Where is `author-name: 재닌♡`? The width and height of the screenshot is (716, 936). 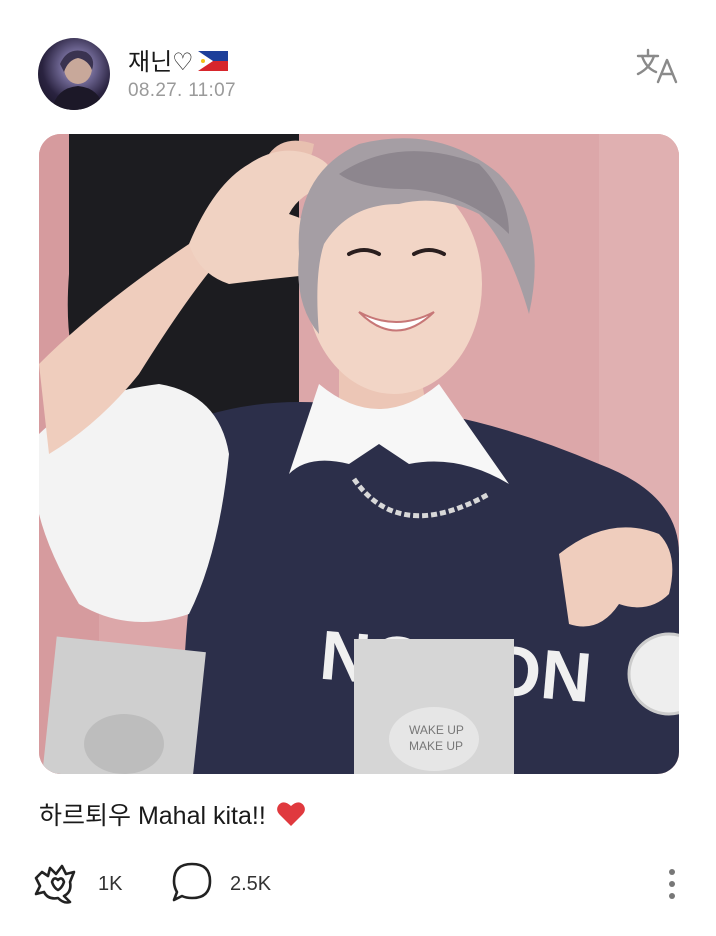 author-name: 재닌♡ is located at coordinates (161, 59).